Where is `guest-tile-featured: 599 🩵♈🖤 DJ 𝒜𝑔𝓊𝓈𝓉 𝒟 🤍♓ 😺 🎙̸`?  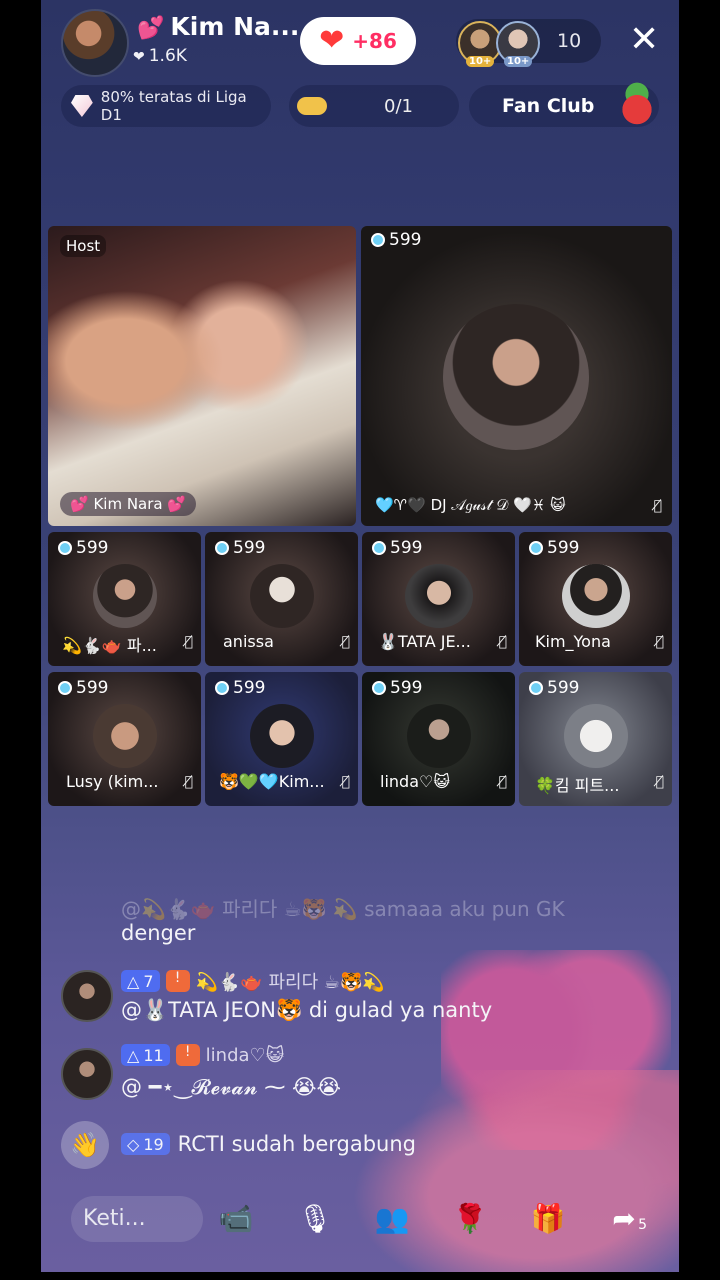
guest-tile-featured: 599 🩵♈🖤 DJ 𝒜𝑔𝓊𝓈𝓉 𝒟 🤍♓ 😺 🎙̸ is located at coordinates (516, 376).